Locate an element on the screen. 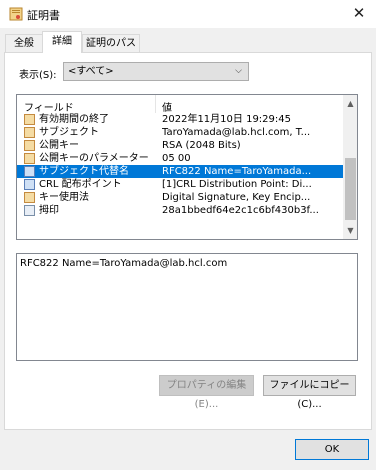 This screenshot has height=470, width=376. row-value: 05 00 is located at coordinates (176, 158).